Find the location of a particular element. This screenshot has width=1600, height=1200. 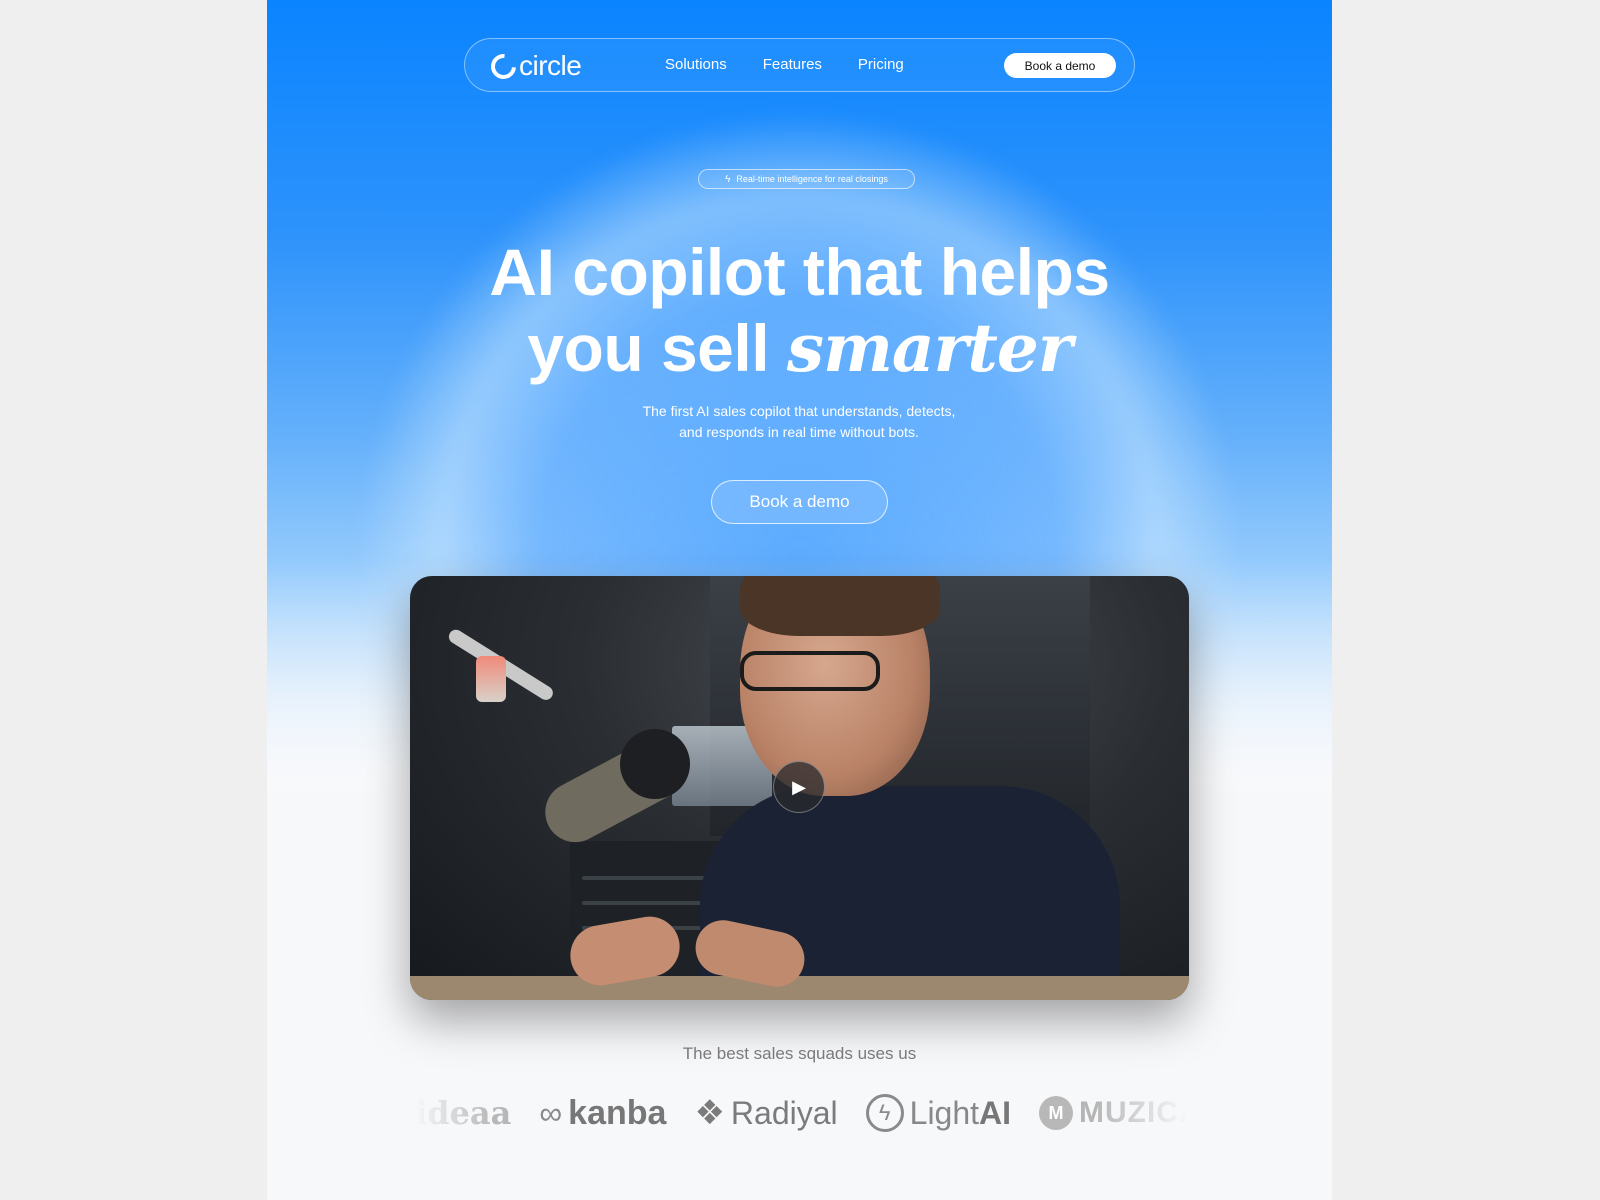

logo-light-part: Light is located at coordinates (944, 1112).